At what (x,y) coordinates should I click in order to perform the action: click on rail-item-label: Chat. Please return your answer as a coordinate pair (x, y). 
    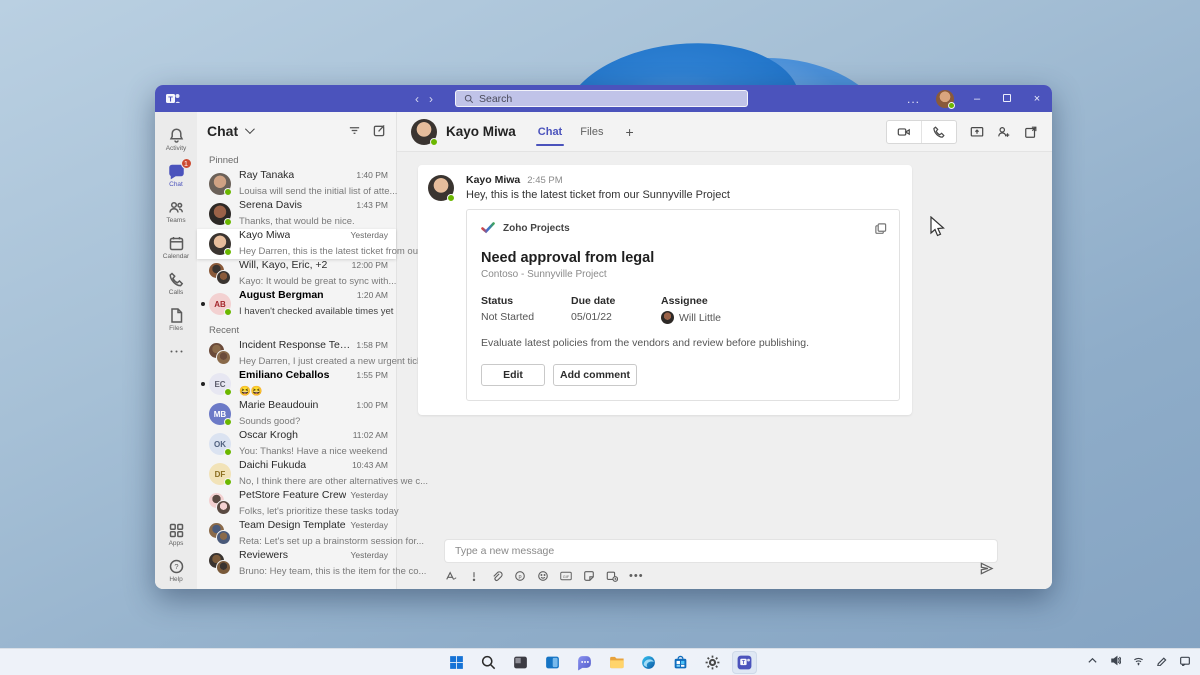
    Looking at the image, I should click on (176, 184).